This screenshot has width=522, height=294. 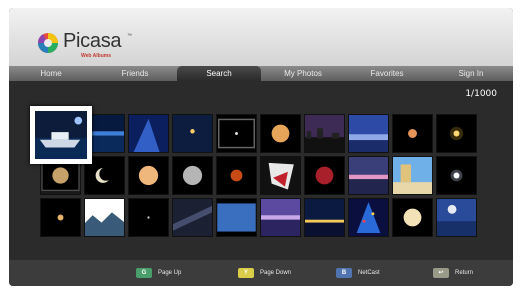 What do you see at coordinates (280, 217) in the screenshot?
I see `photo-thumbnail-purple-sunset` at bounding box center [280, 217].